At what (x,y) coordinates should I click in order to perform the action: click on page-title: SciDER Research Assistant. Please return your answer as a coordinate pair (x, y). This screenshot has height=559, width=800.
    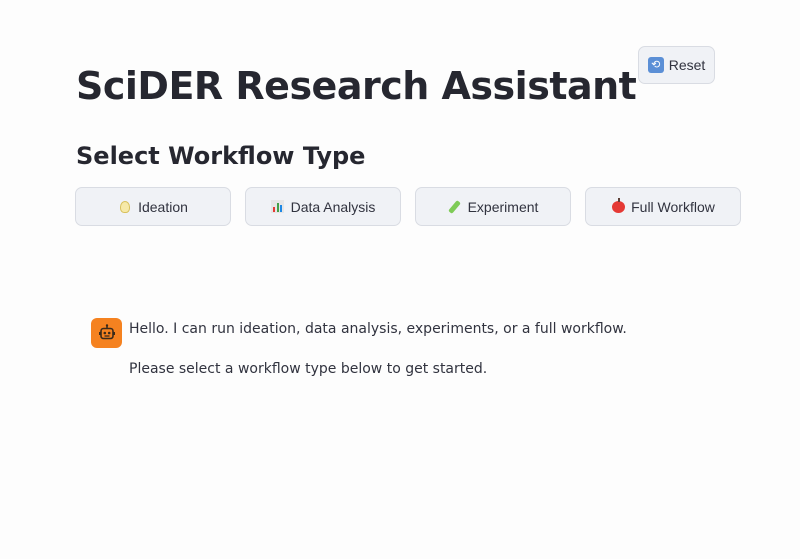
    Looking at the image, I should click on (356, 86).